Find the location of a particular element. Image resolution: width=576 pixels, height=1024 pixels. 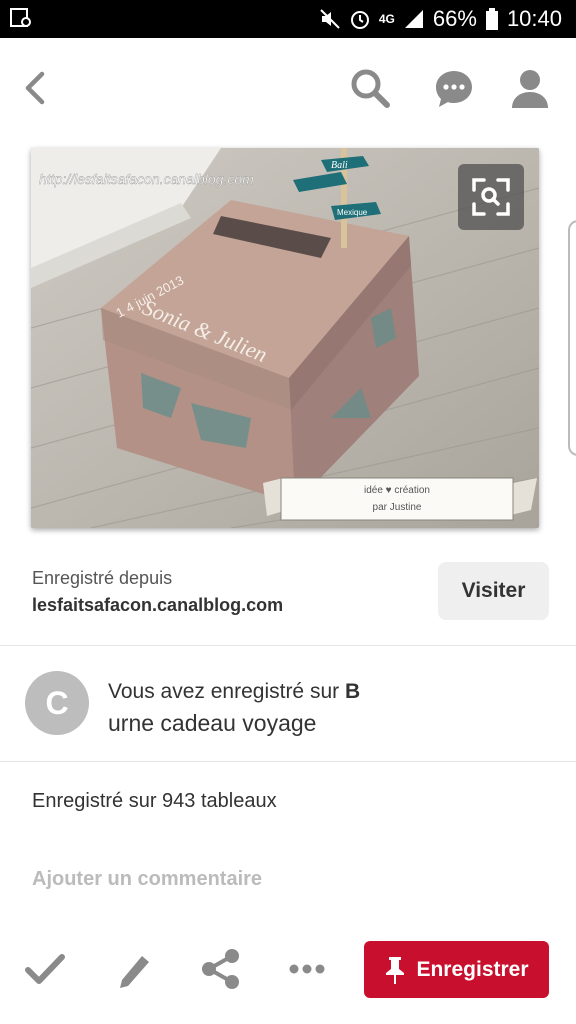

sign-top-label: Bali is located at coordinates (339, 165).